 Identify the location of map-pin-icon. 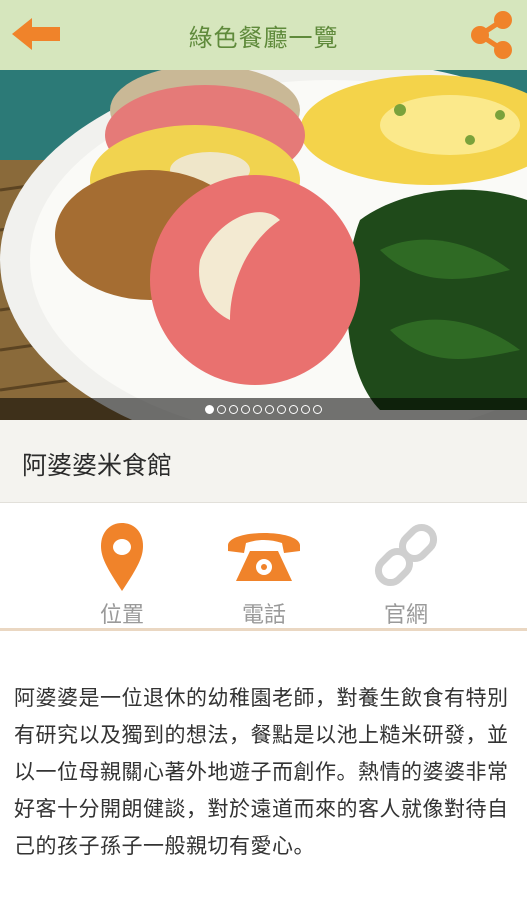
(122, 557).